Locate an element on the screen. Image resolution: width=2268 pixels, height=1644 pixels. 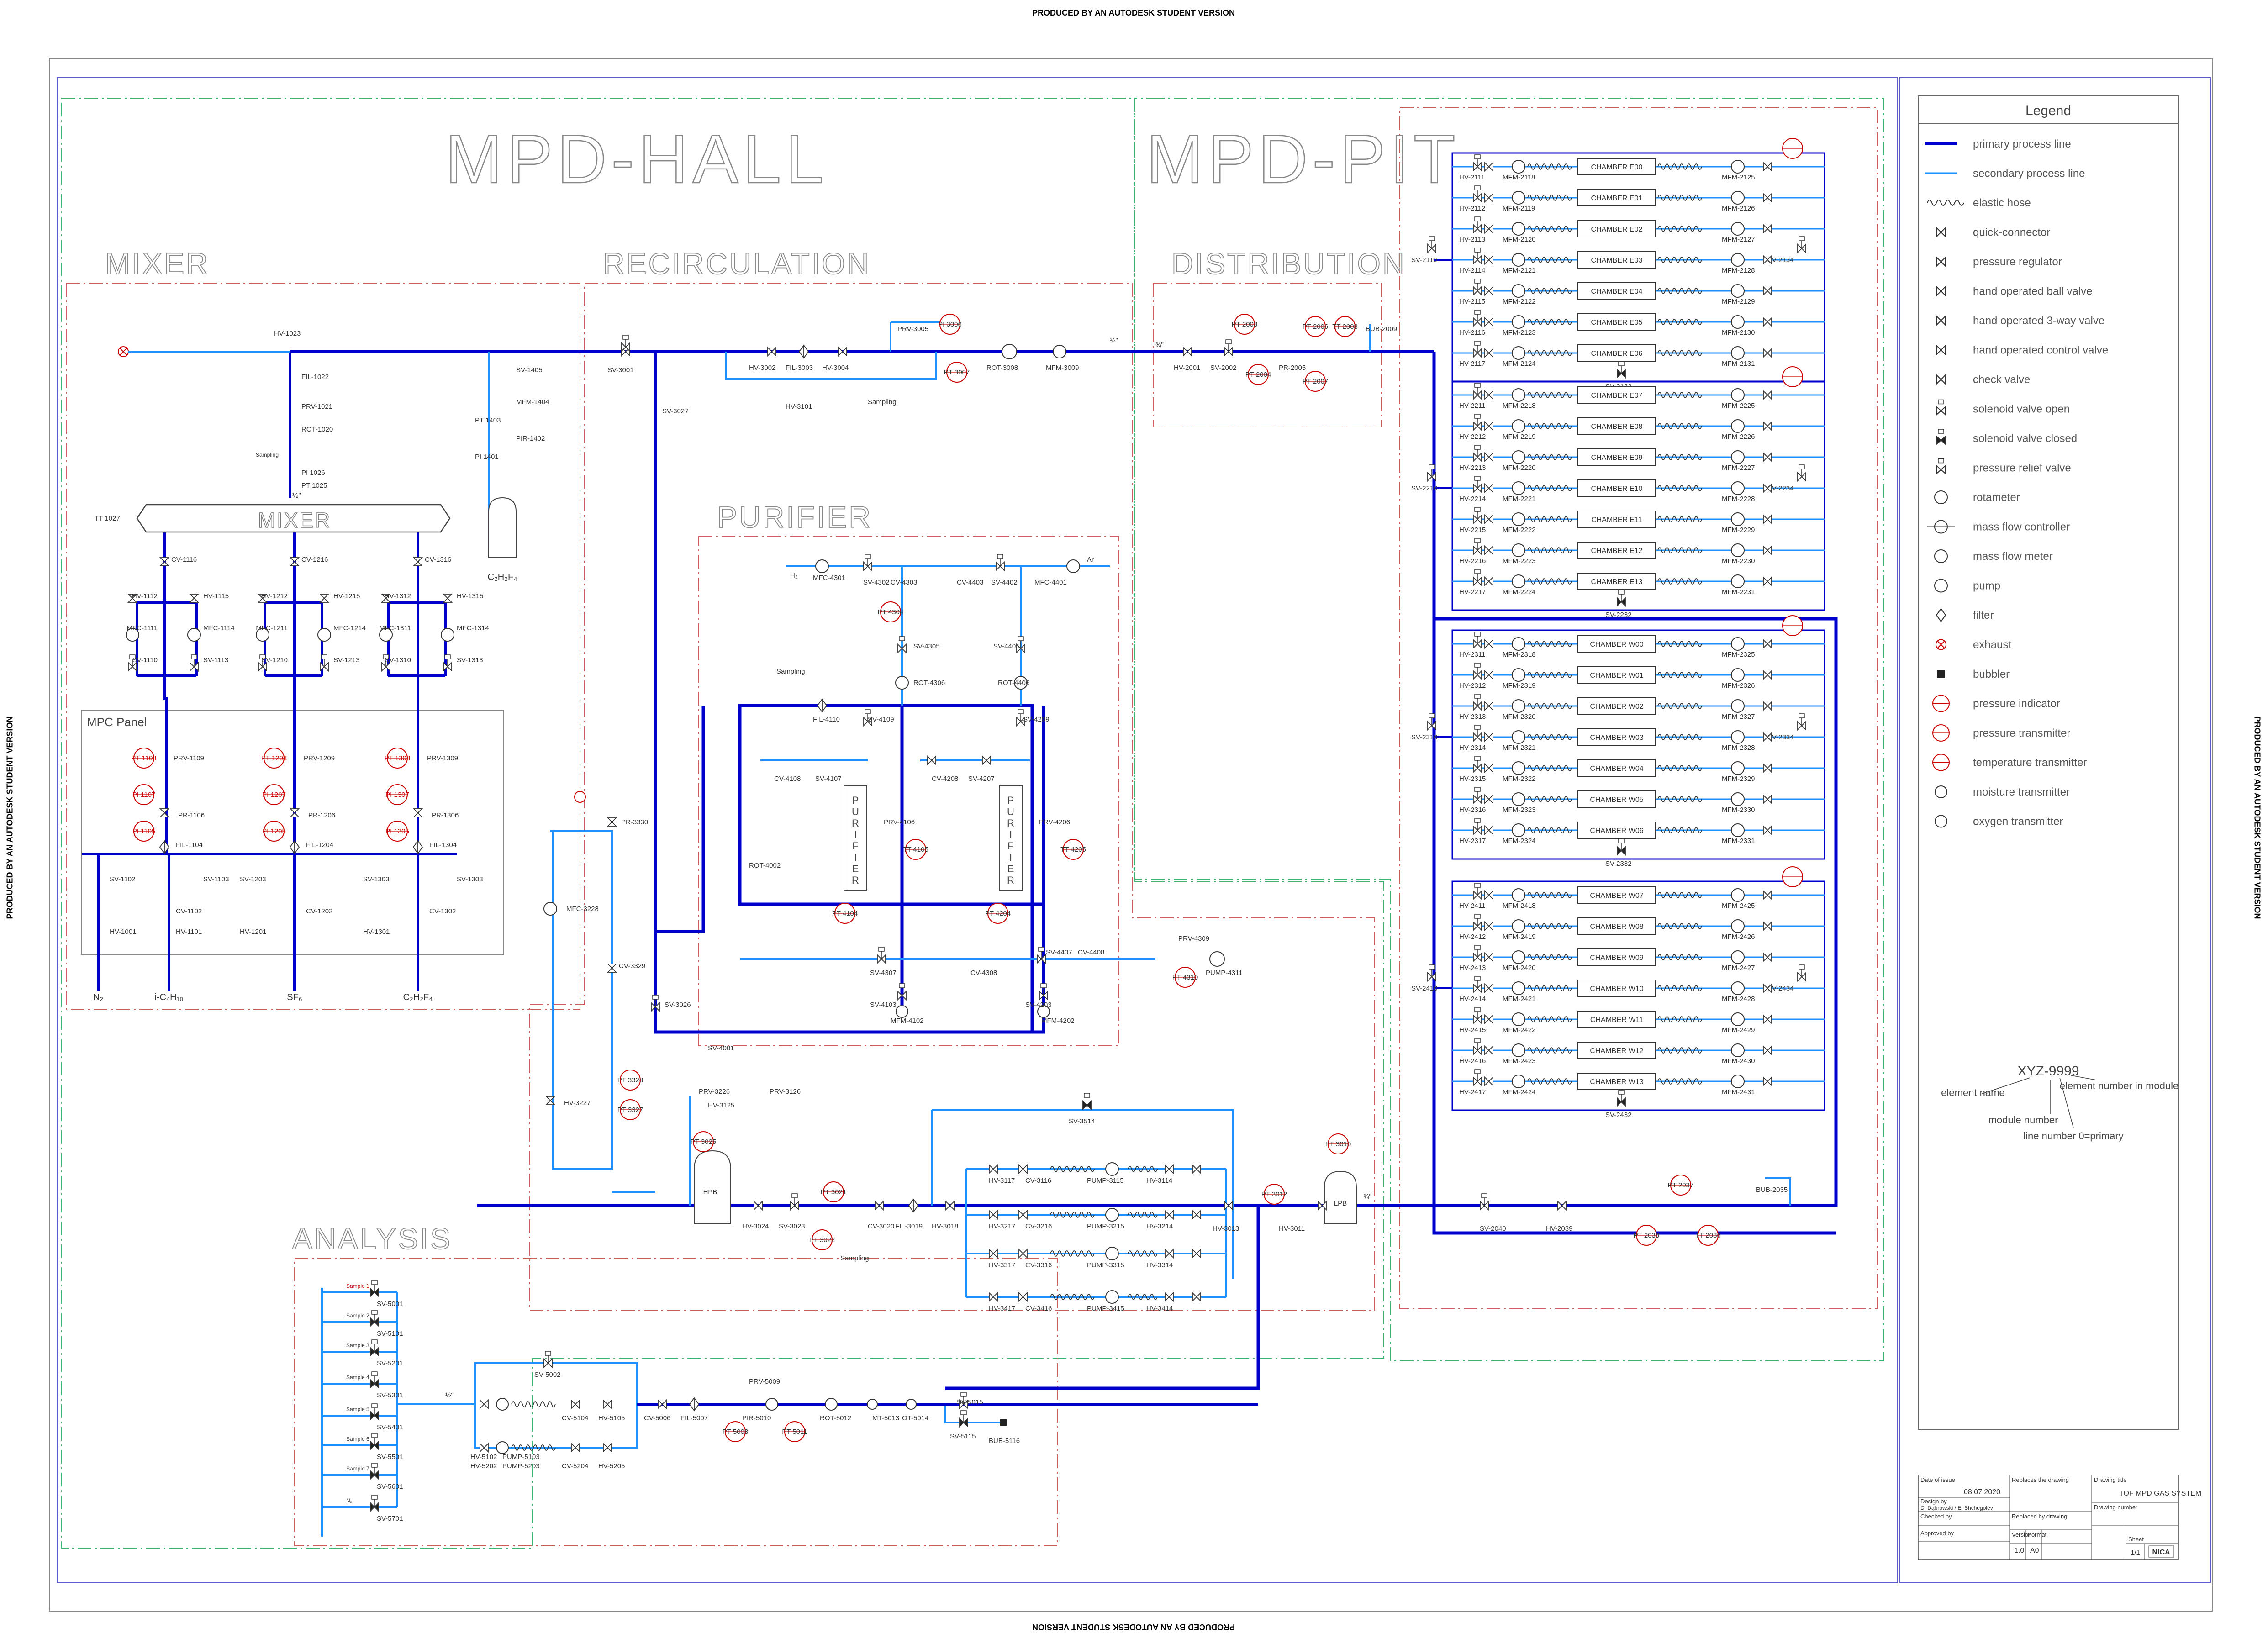
tag-label: PIR-5010 is located at coordinates (756, 1418).